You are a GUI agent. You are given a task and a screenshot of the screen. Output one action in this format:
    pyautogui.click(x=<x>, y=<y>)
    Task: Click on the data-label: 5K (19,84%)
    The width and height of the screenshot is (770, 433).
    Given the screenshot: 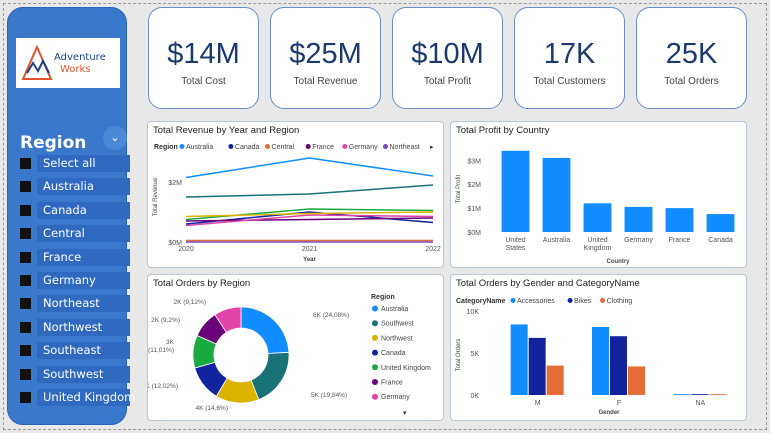 What is the action you would take?
    pyautogui.click(x=329, y=395)
    